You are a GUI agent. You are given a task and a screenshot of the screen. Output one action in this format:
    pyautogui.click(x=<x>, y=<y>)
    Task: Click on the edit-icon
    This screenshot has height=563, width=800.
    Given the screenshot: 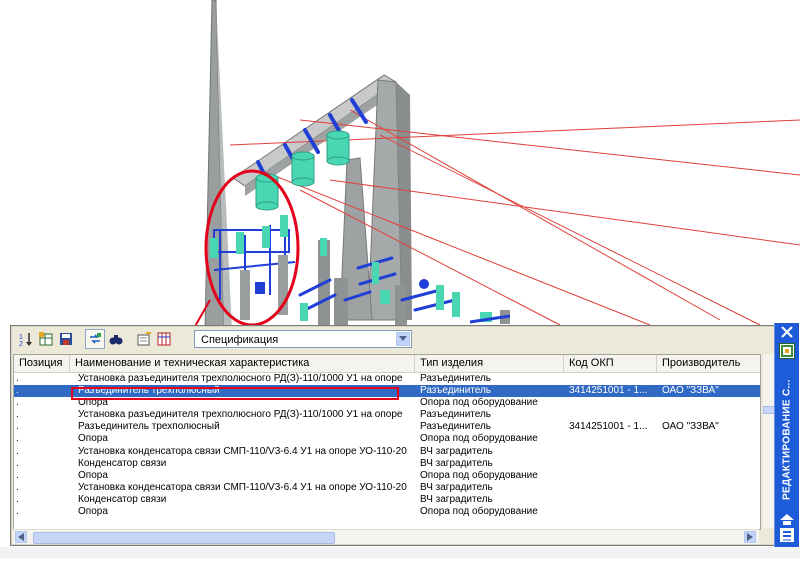 What is the action you would take?
    pyautogui.click(x=144, y=339)
    